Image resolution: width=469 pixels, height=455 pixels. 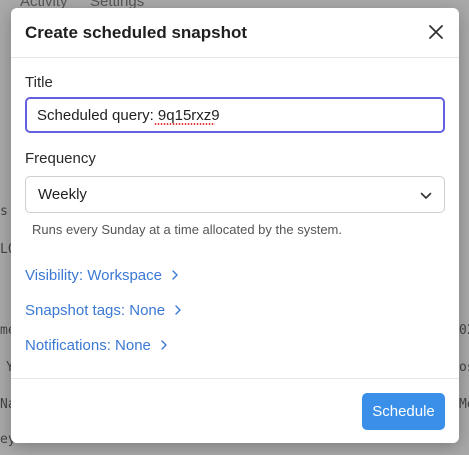 What do you see at coordinates (62, 194) in the screenshot?
I see `frequency-selected-value: Weekly` at bounding box center [62, 194].